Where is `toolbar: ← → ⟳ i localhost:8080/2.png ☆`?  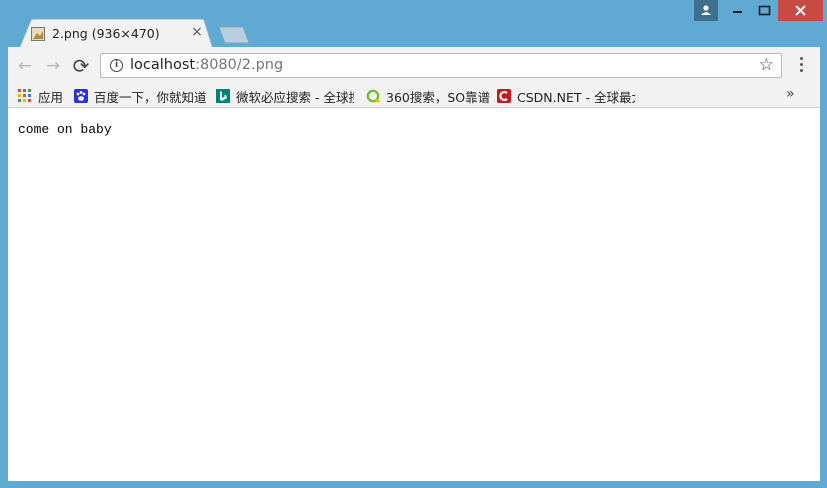 toolbar: ← → ⟳ i localhost:8080/2.png ☆ is located at coordinates (414, 65).